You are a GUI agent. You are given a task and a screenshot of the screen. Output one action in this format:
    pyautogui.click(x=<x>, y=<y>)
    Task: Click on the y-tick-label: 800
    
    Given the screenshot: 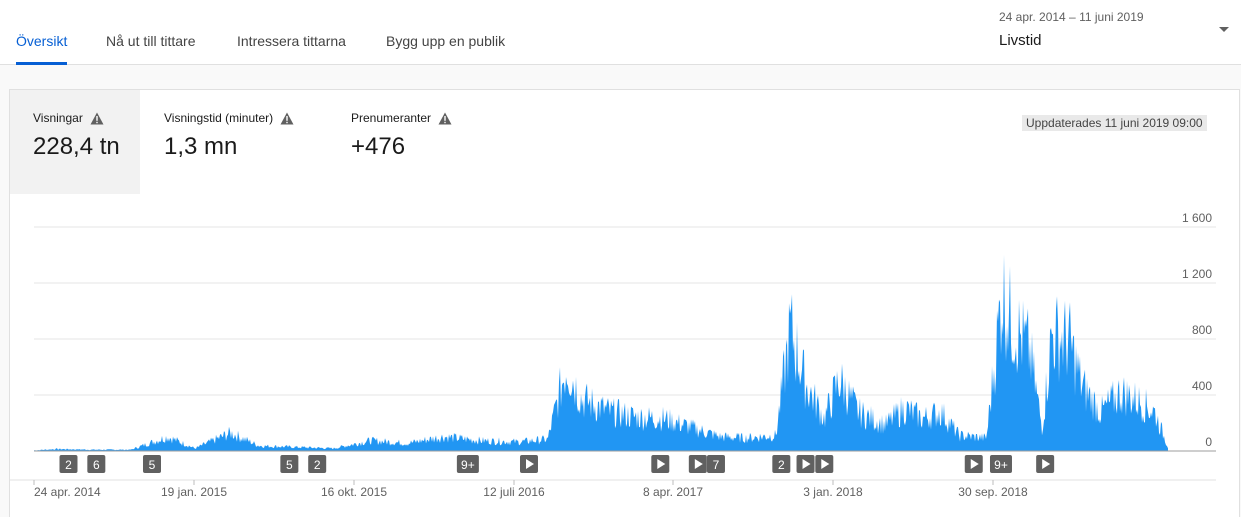 What is the action you would take?
    pyautogui.click(x=1202, y=330)
    